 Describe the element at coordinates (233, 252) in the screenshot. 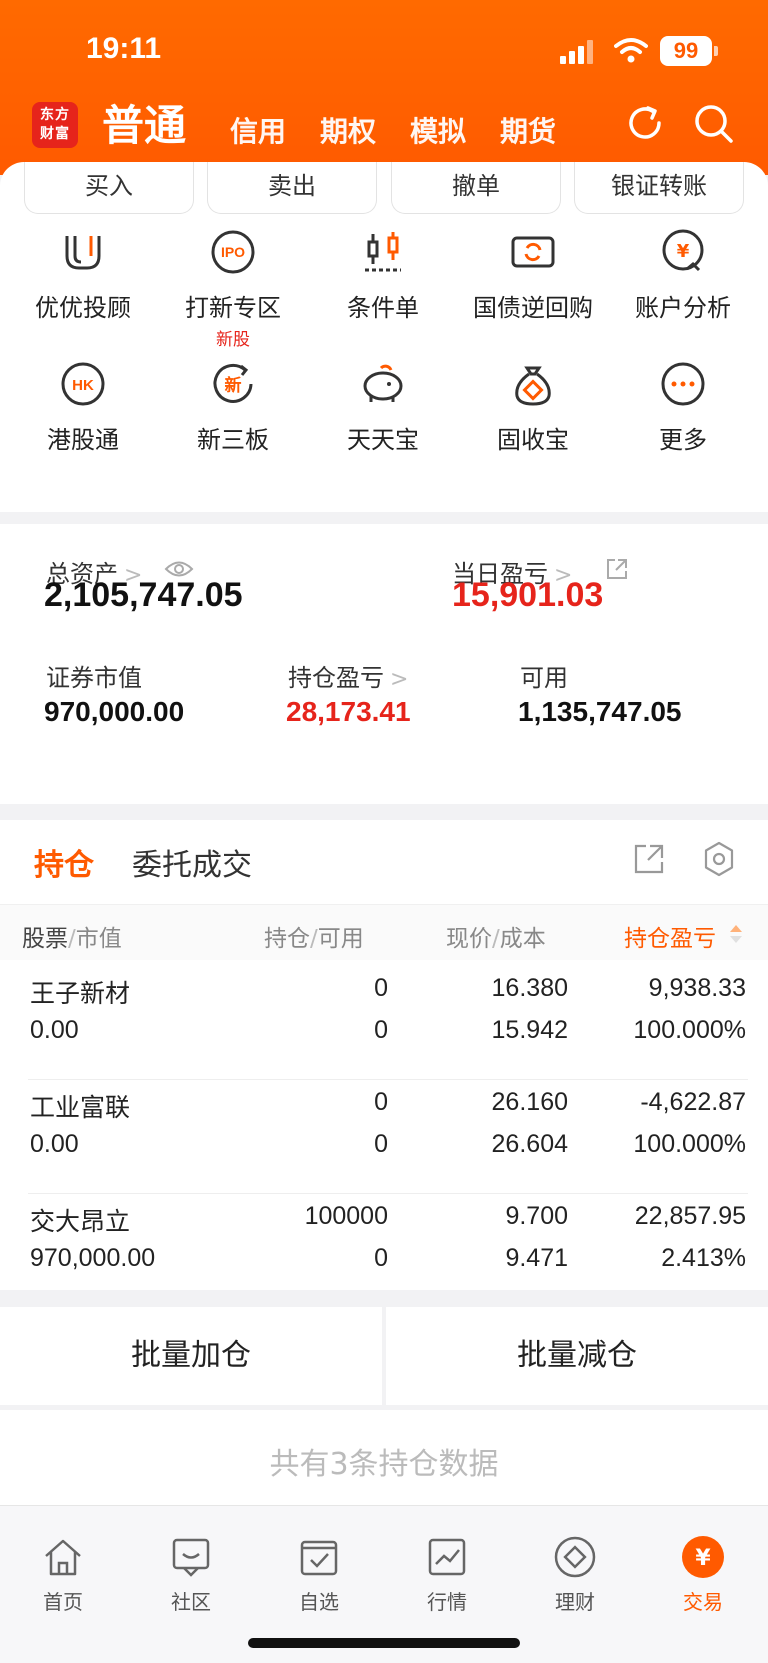

I see `svg-text: IPO` at that location.